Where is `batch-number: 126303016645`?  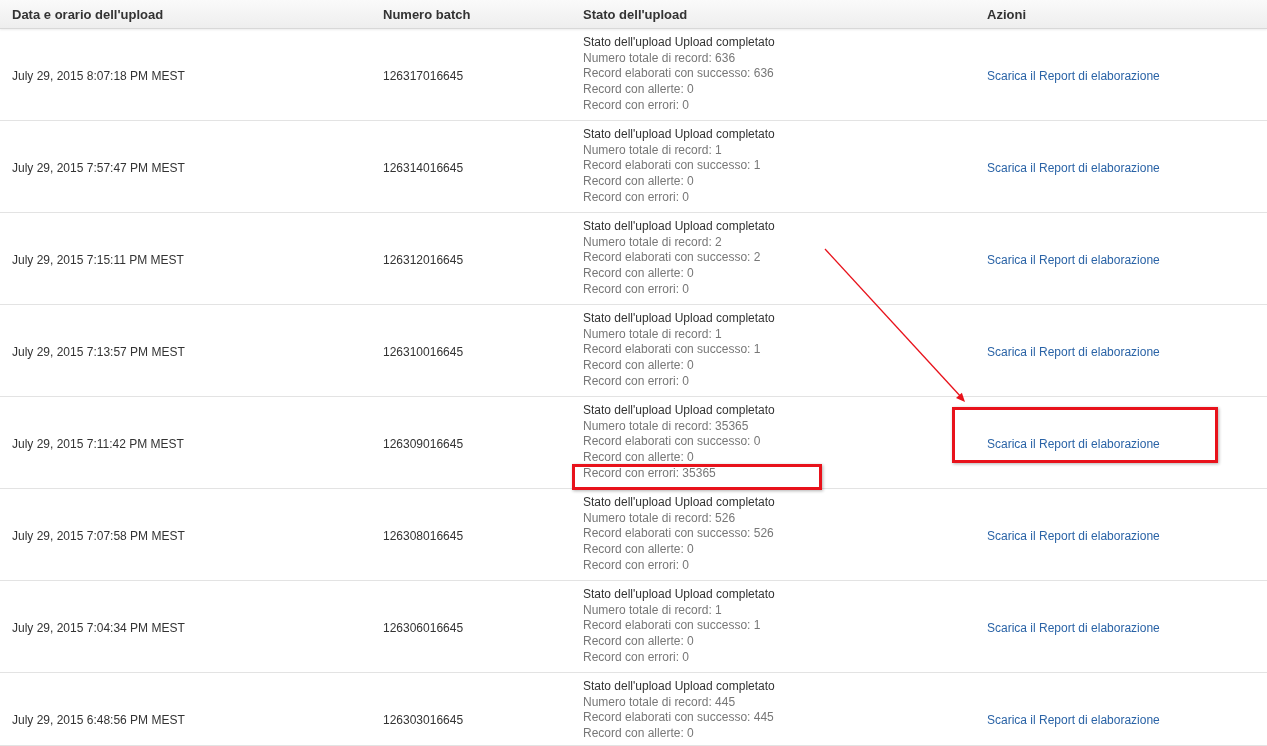 batch-number: 126303016645 is located at coordinates (424, 720).